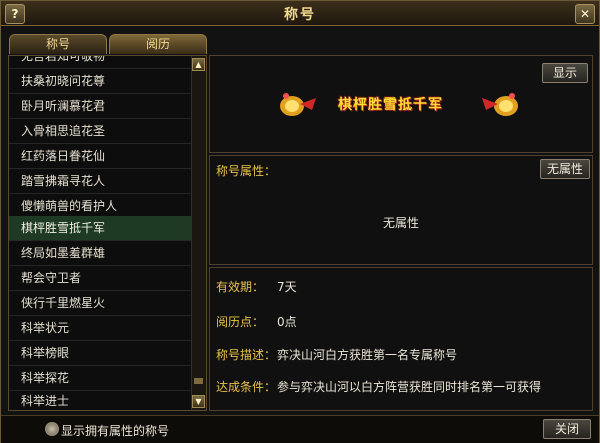 The image size is (600, 443). What do you see at coordinates (287, 287) in the screenshot?
I see `validity-value: 7天` at bounding box center [287, 287].